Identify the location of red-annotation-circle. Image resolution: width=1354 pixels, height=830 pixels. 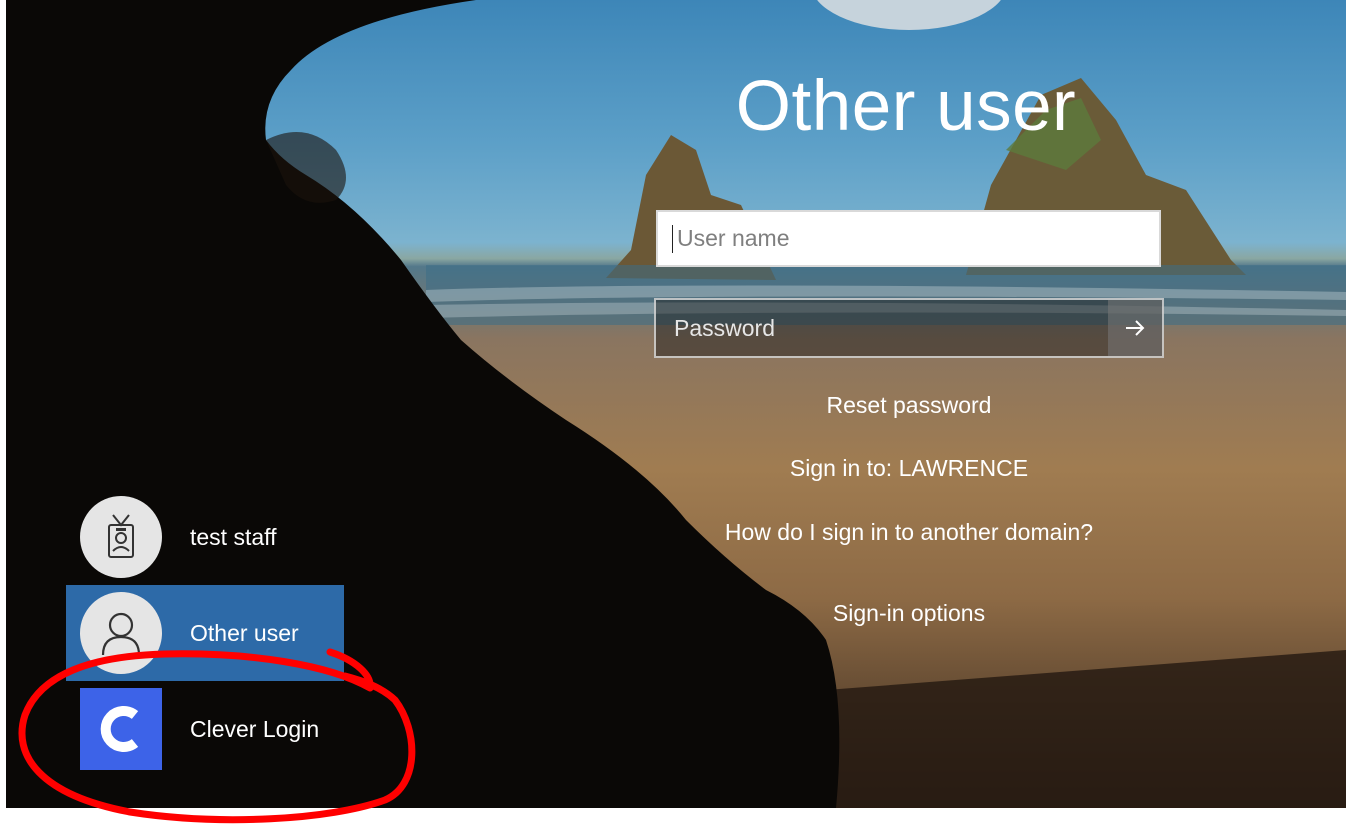
(217, 736).